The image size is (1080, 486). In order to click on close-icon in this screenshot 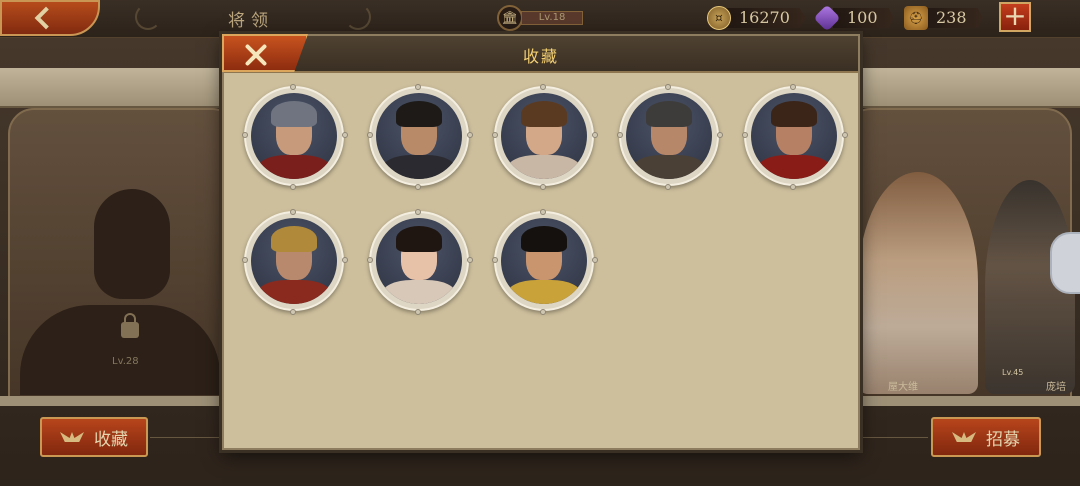, I will do `click(256, 55)`.